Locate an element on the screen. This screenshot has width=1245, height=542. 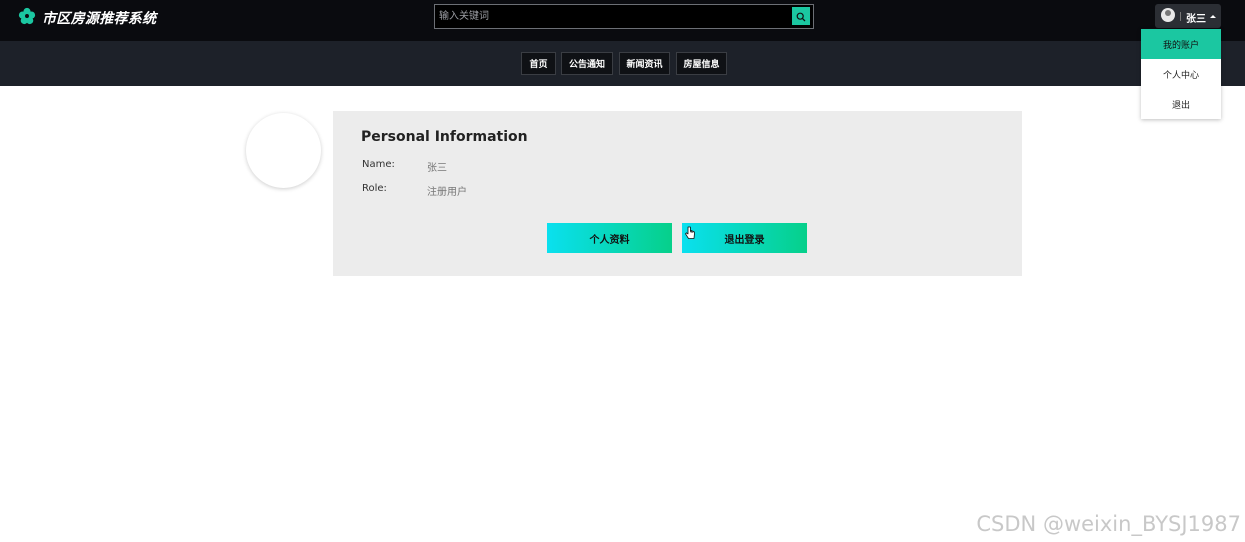
search-box is located at coordinates (624, 16).